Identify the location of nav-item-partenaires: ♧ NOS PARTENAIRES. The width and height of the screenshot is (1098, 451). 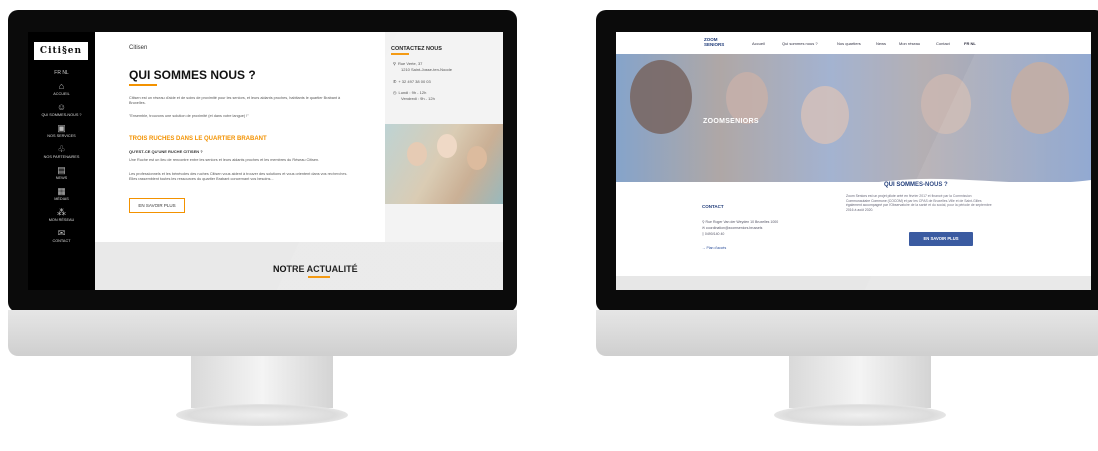
(61, 153).